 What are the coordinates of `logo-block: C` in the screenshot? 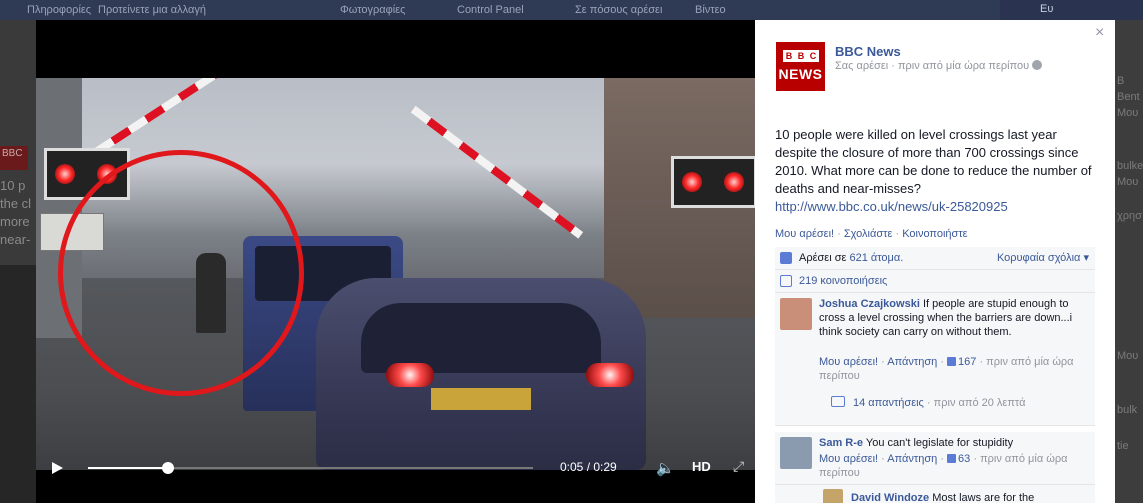 It's located at (813, 56).